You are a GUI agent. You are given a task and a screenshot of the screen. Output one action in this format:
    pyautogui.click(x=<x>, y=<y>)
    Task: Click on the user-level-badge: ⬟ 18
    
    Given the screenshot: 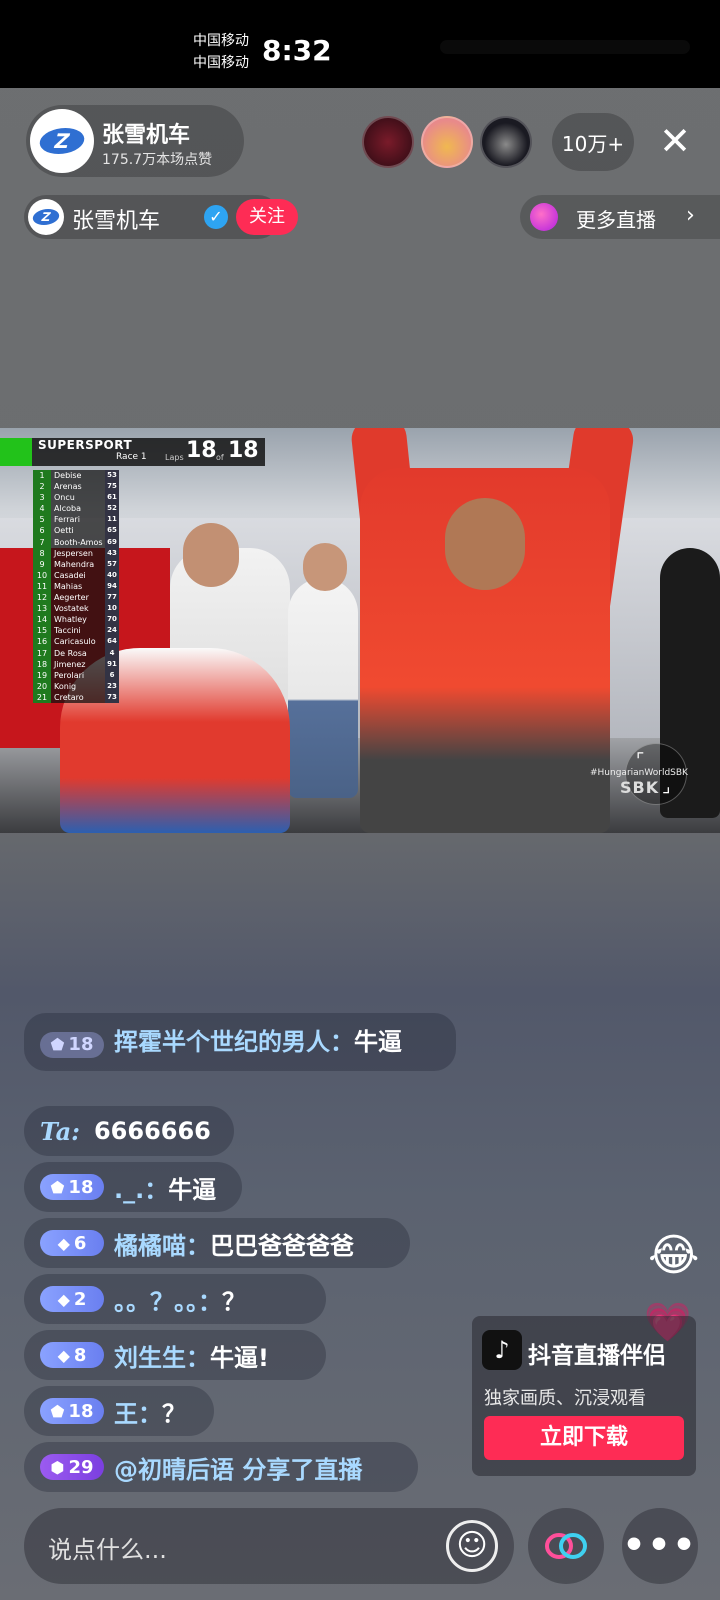 What is the action you would take?
    pyautogui.click(x=72, y=1187)
    